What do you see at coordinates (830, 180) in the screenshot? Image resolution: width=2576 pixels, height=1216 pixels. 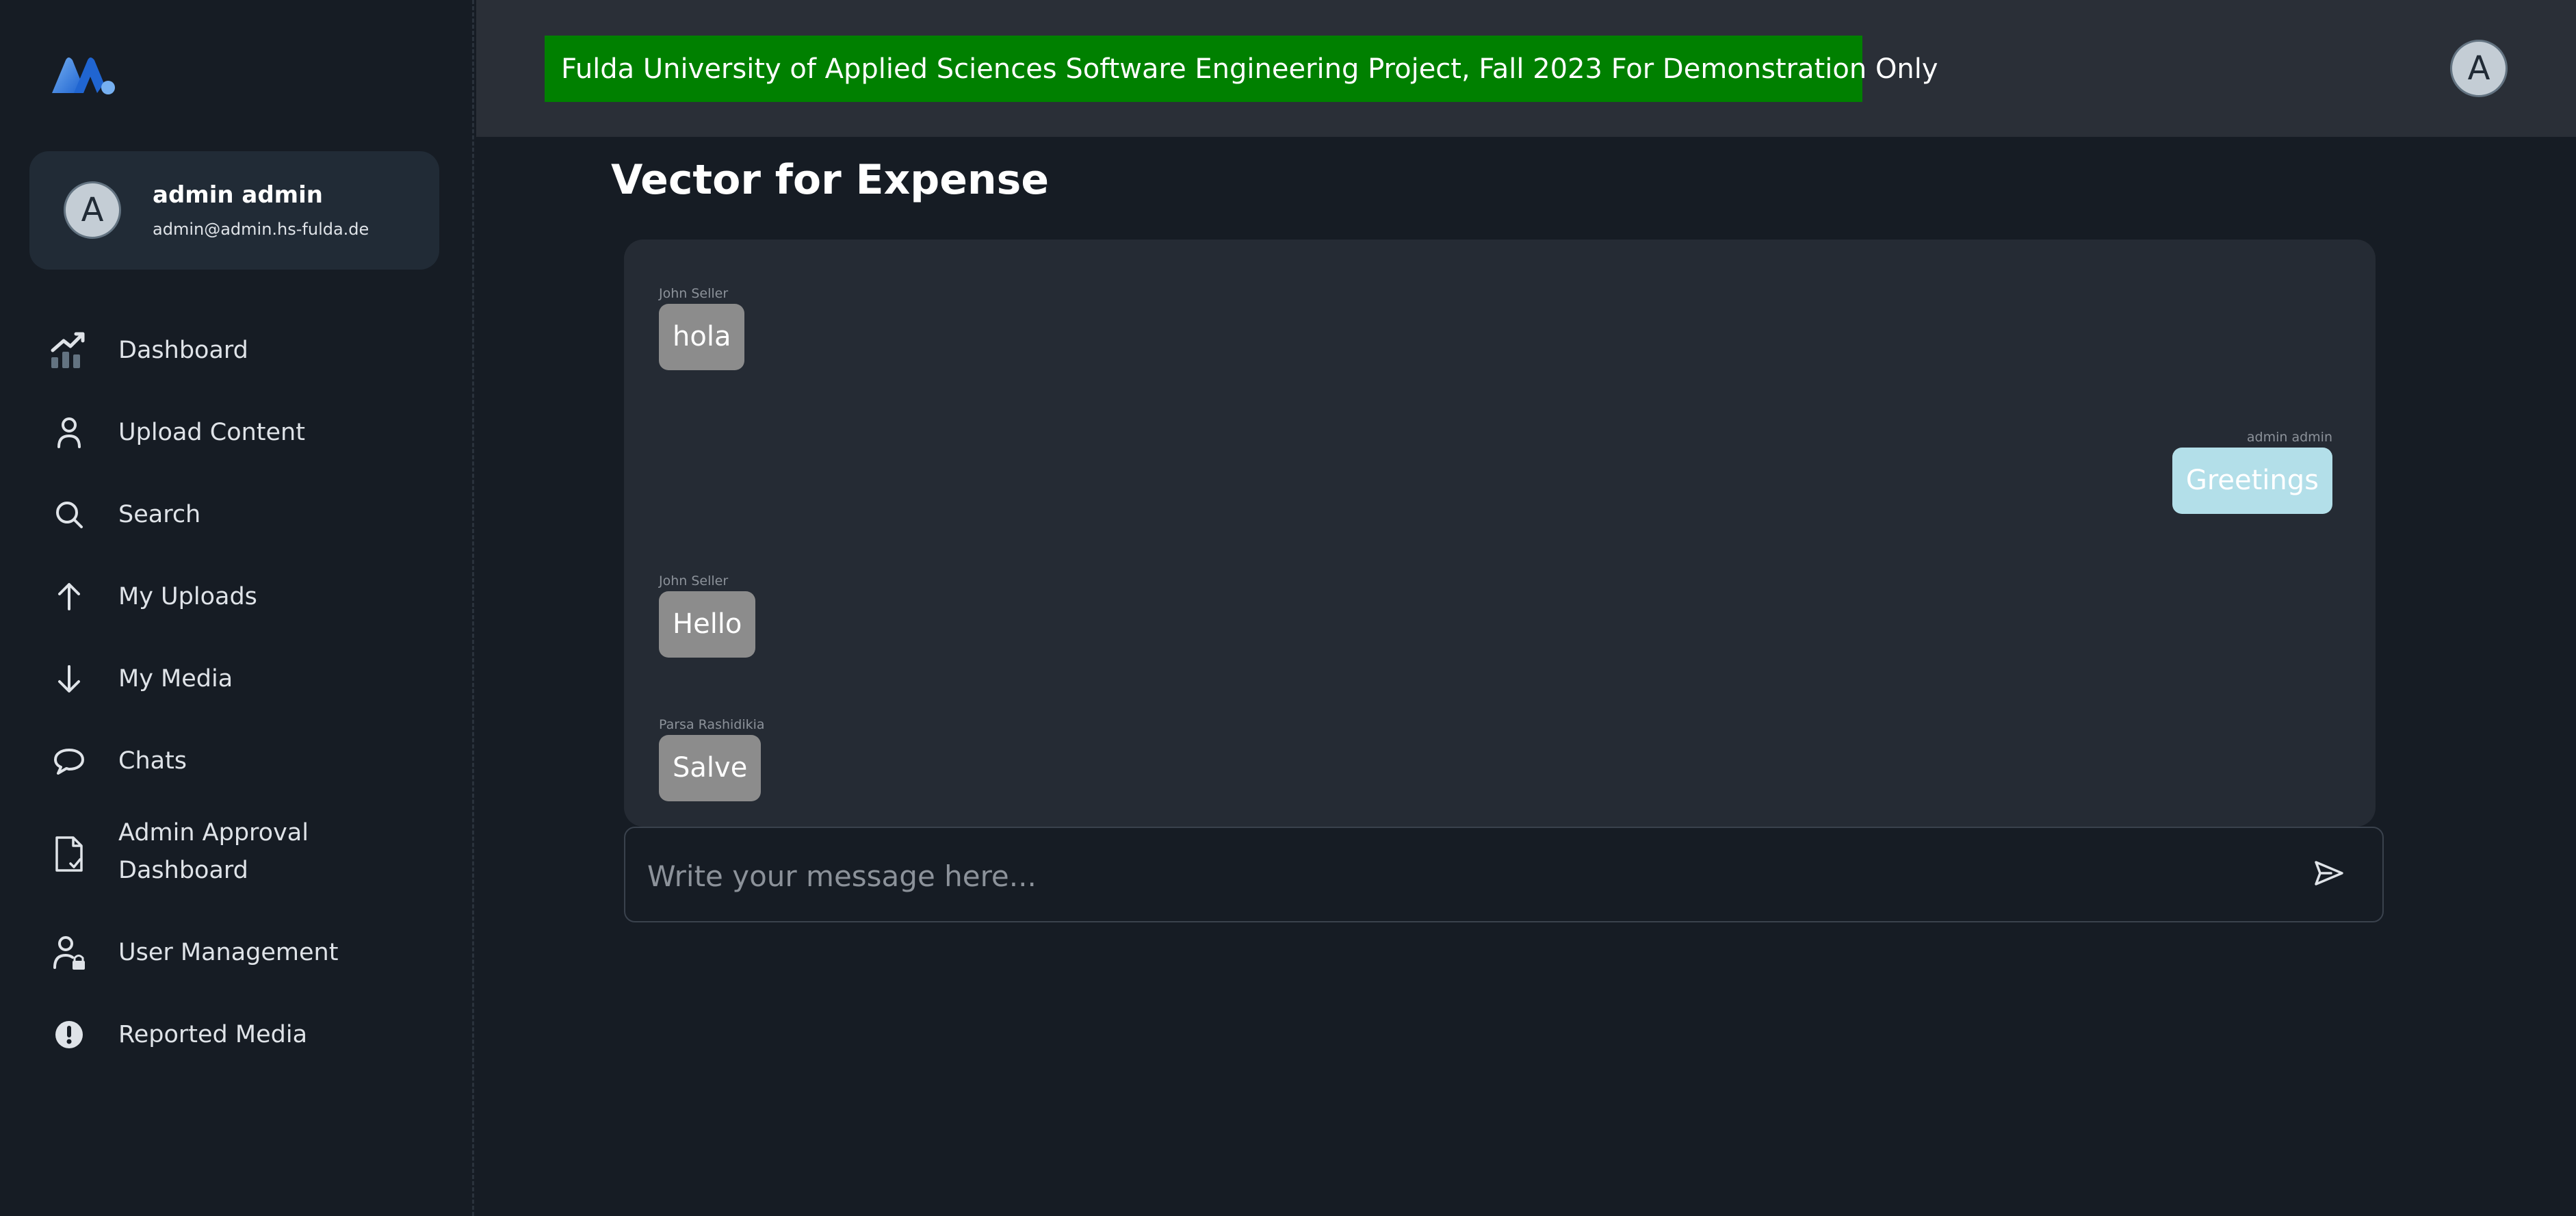 I see `page-title: Vector for Expense` at bounding box center [830, 180].